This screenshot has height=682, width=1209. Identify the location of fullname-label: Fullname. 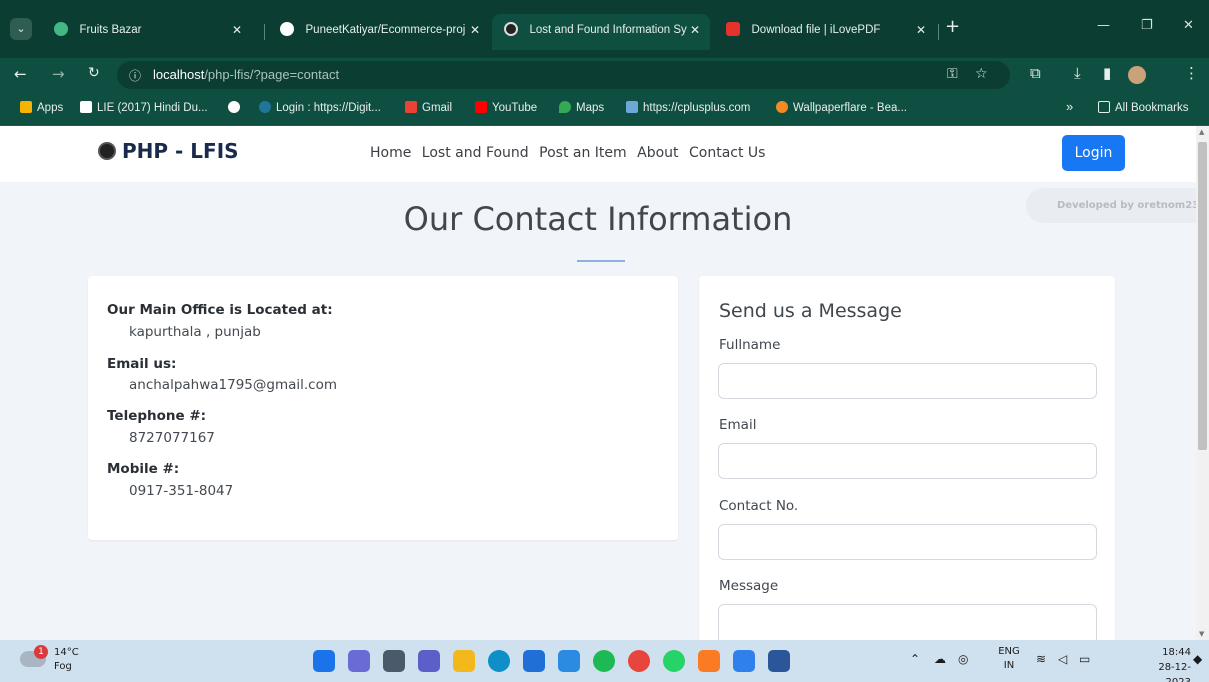
(750, 345).